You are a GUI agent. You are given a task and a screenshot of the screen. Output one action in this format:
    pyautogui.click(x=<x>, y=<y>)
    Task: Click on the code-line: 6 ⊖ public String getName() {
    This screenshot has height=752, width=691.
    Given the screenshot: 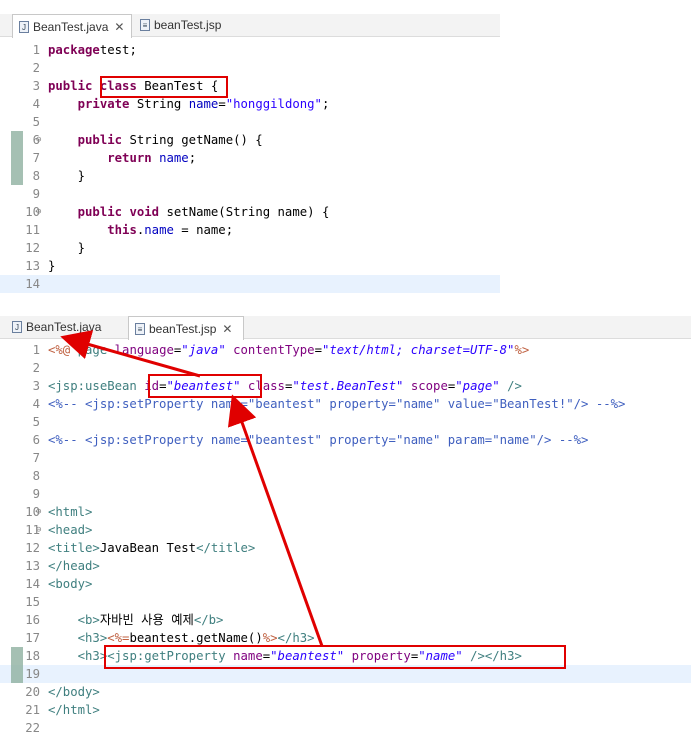 What is the action you would take?
    pyautogui.click(x=250, y=140)
    